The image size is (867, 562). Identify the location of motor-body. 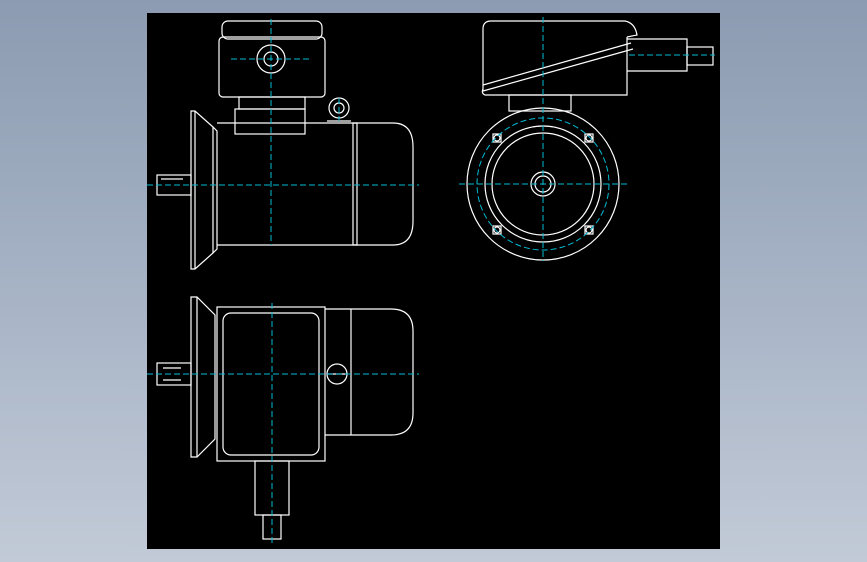
(315, 184).